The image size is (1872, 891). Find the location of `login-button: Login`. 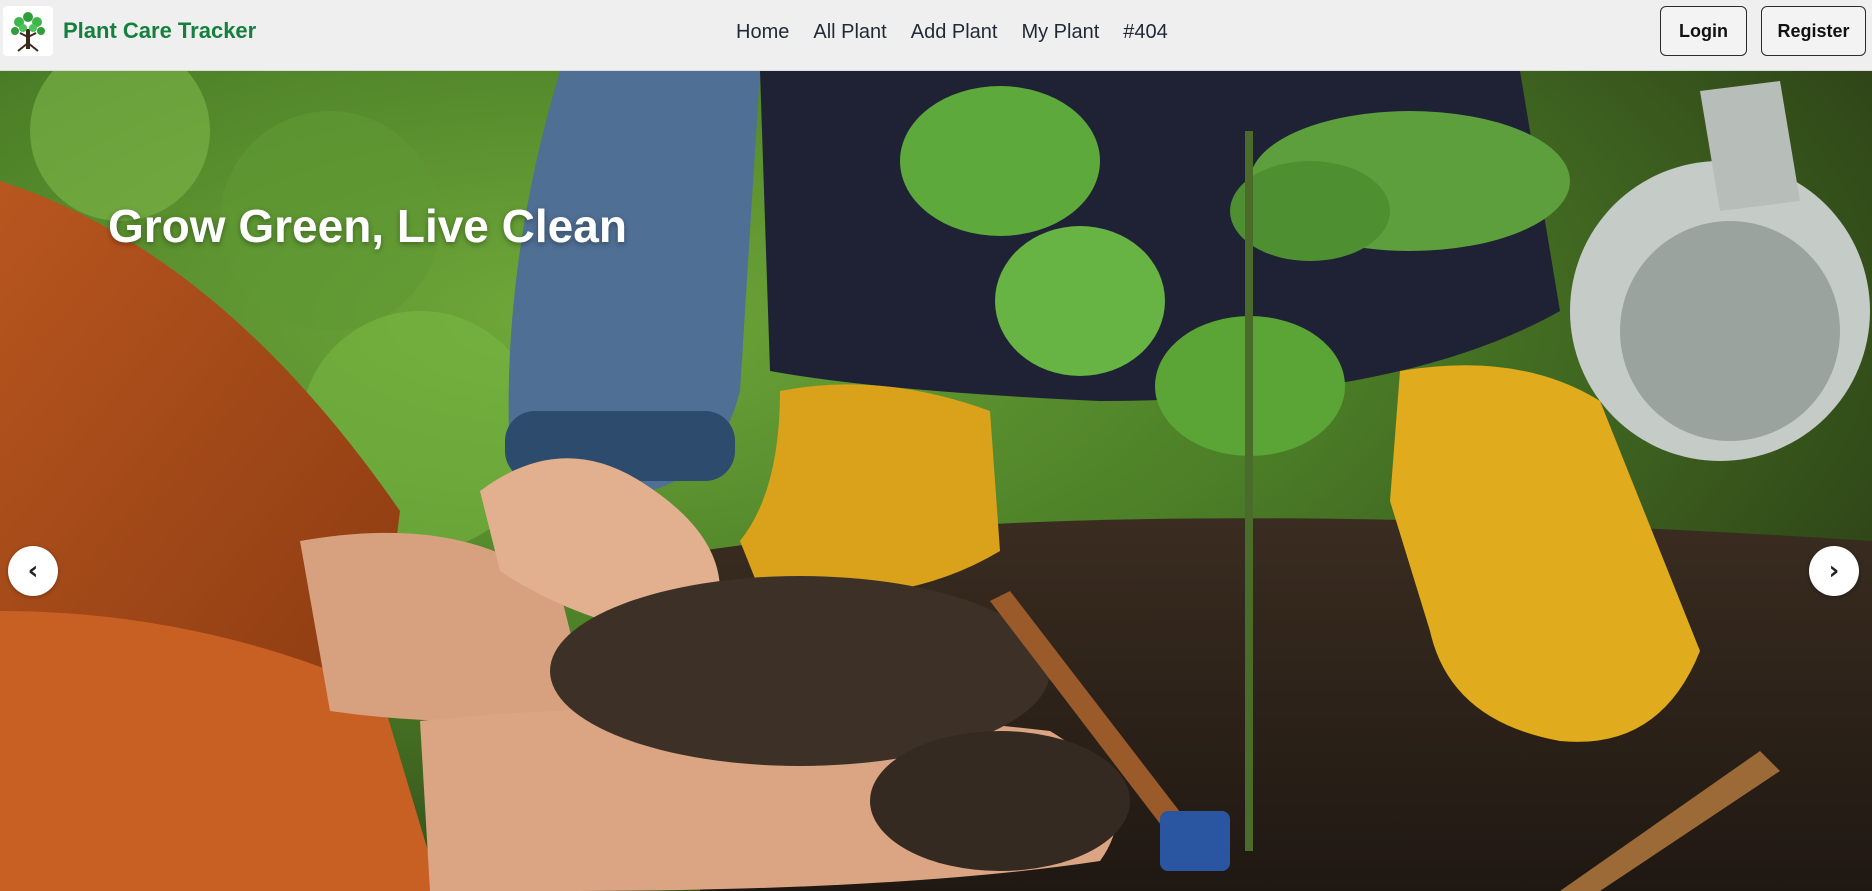

login-button: Login is located at coordinates (1703, 31).